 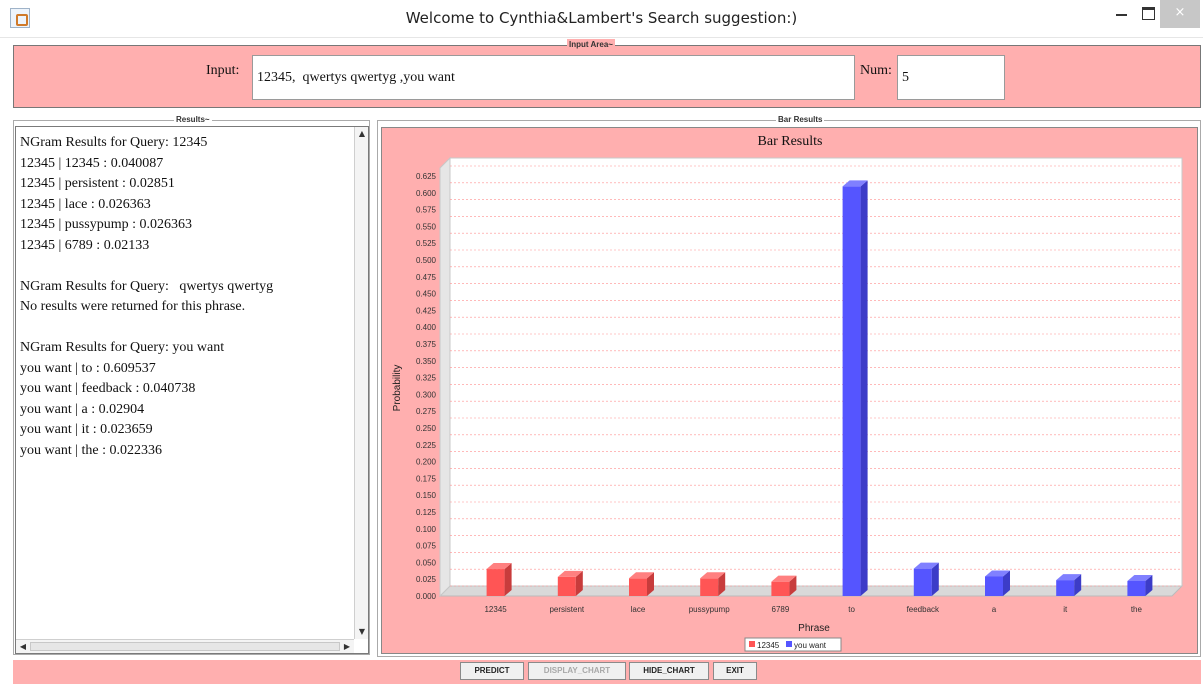 What do you see at coordinates (709, 609) in the screenshot?
I see `x-tick-label: pussypump` at bounding box center [709, 609].